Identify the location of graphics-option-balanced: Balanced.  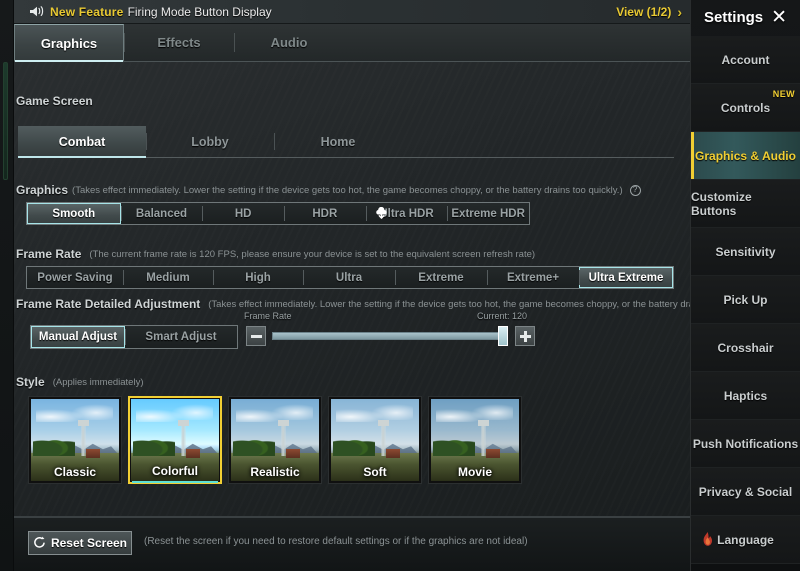
(161, 213).